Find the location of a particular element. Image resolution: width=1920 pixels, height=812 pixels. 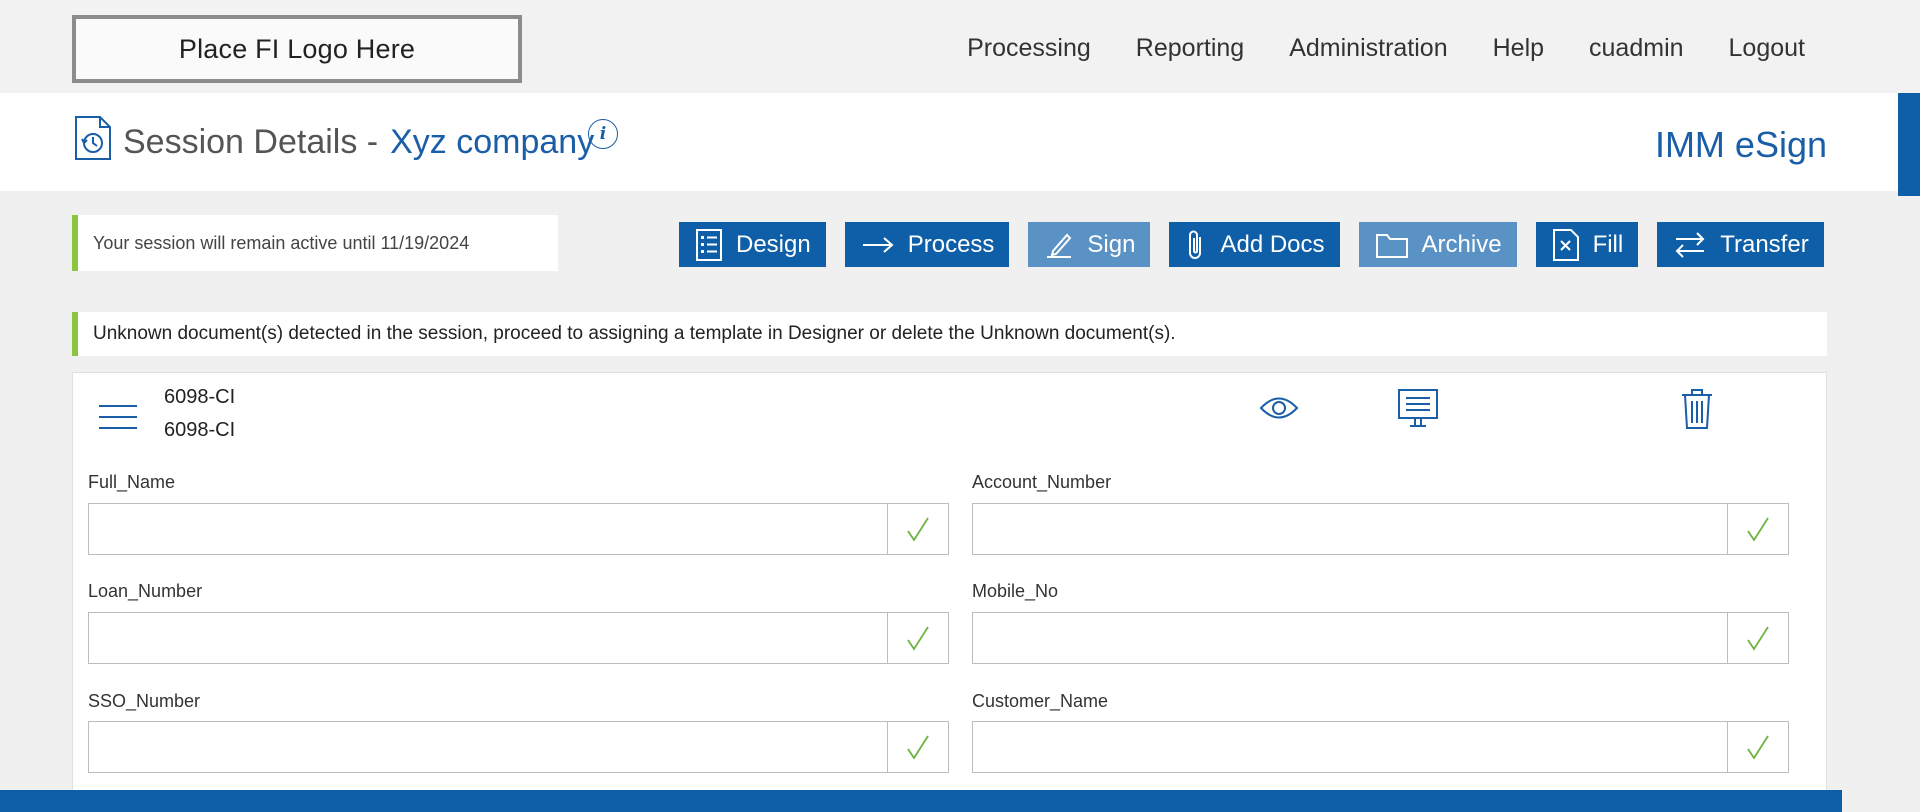

document-name: 6098-CI is located at coordinates (200, 397).